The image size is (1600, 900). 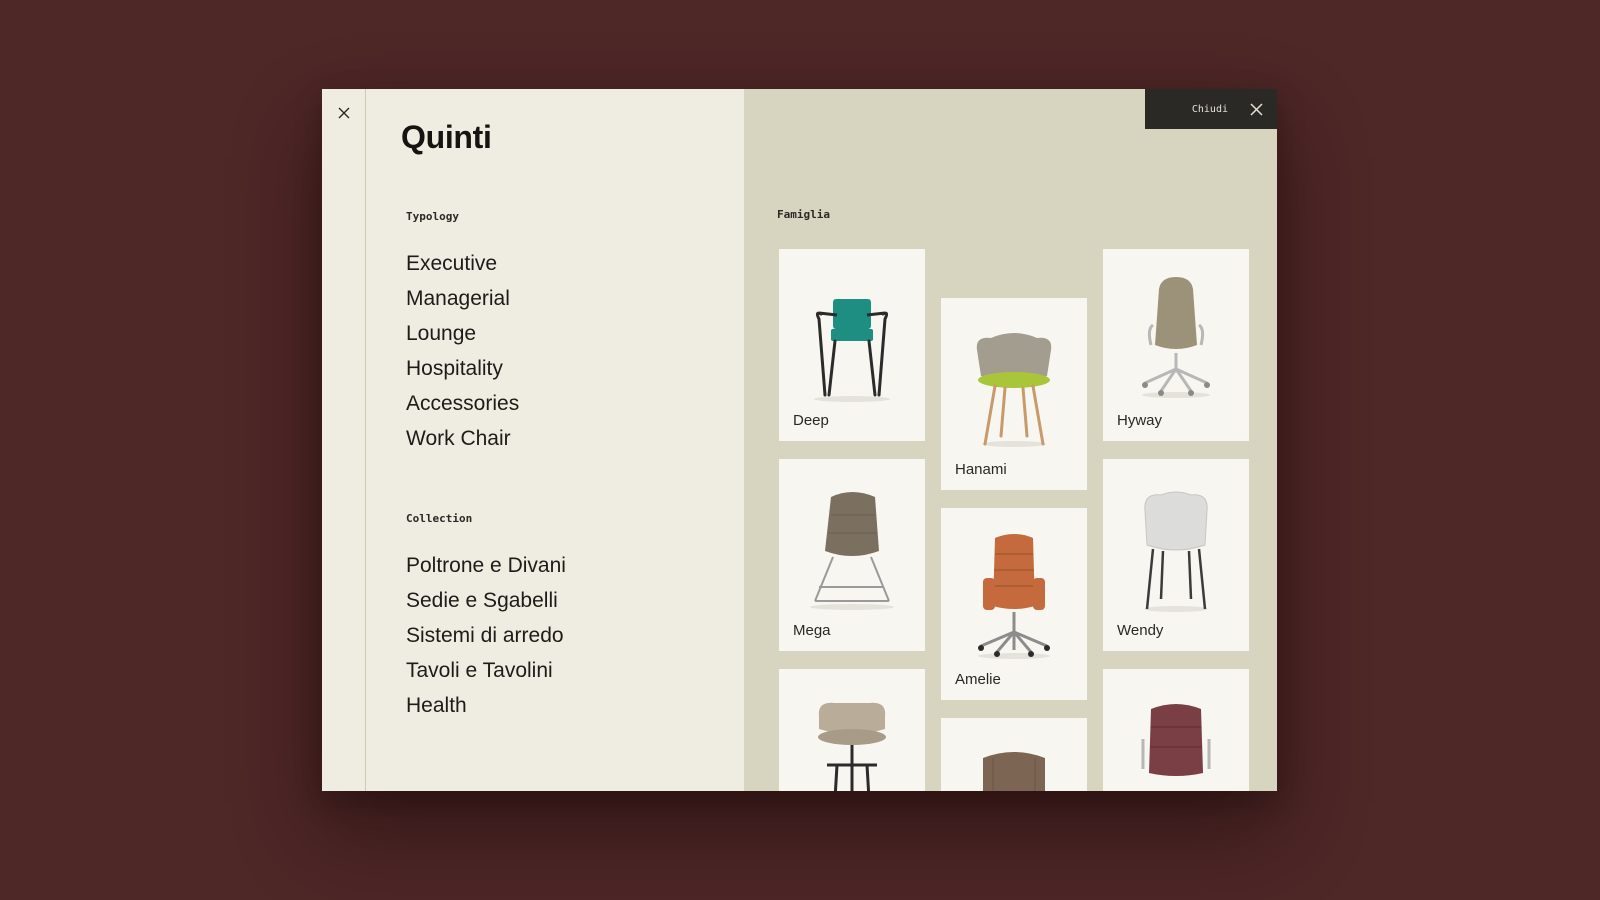 What do you see at coordinates (1176, 555) in the screenshot?
I see `product-card-wendy: Wendy` at bounding box center [1176, 555].